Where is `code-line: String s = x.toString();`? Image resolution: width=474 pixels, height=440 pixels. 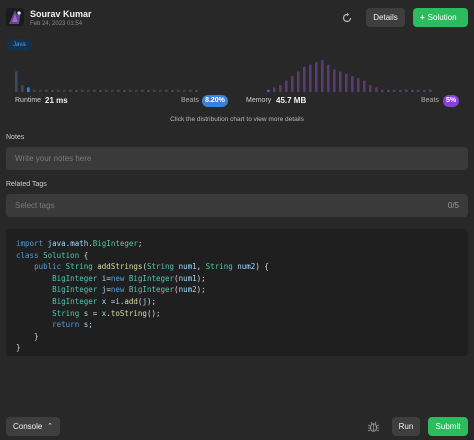
code-line: String s = x.toString(); is located at coordinates (106, 313).